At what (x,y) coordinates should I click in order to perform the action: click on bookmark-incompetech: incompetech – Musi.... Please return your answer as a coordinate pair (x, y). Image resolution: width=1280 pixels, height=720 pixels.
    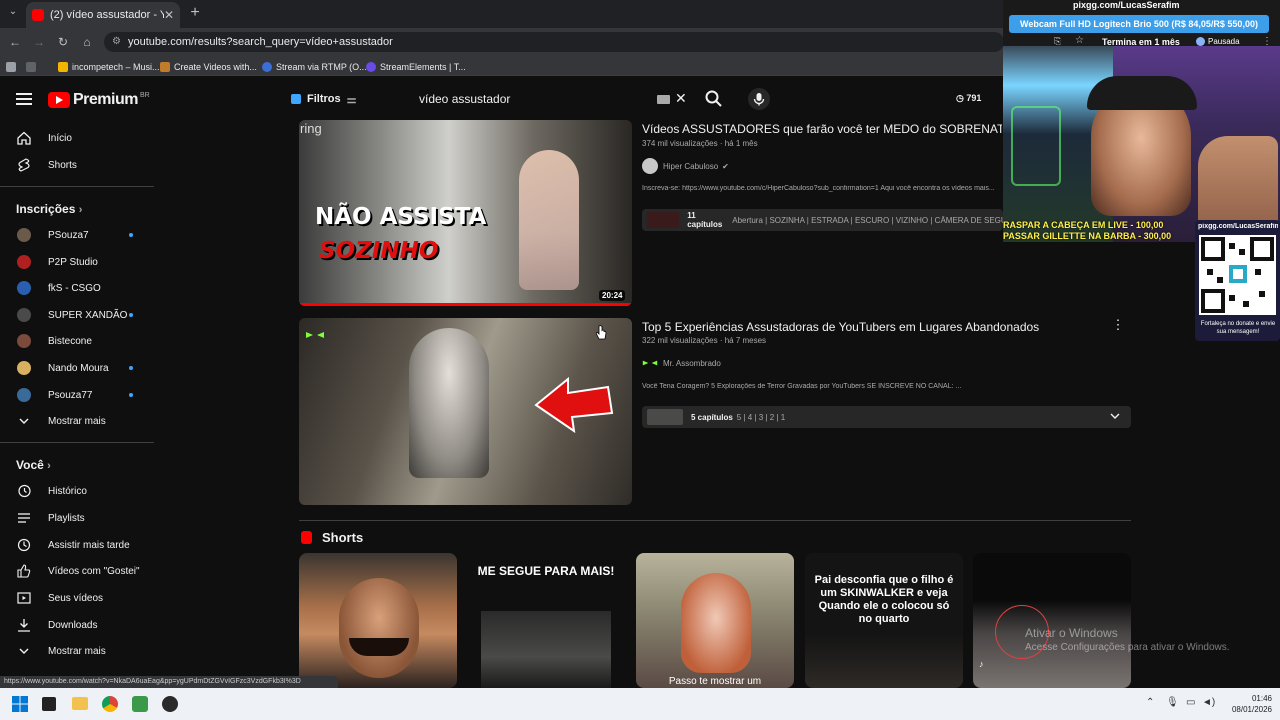
    Looking at the image, I should click on (109, 67).